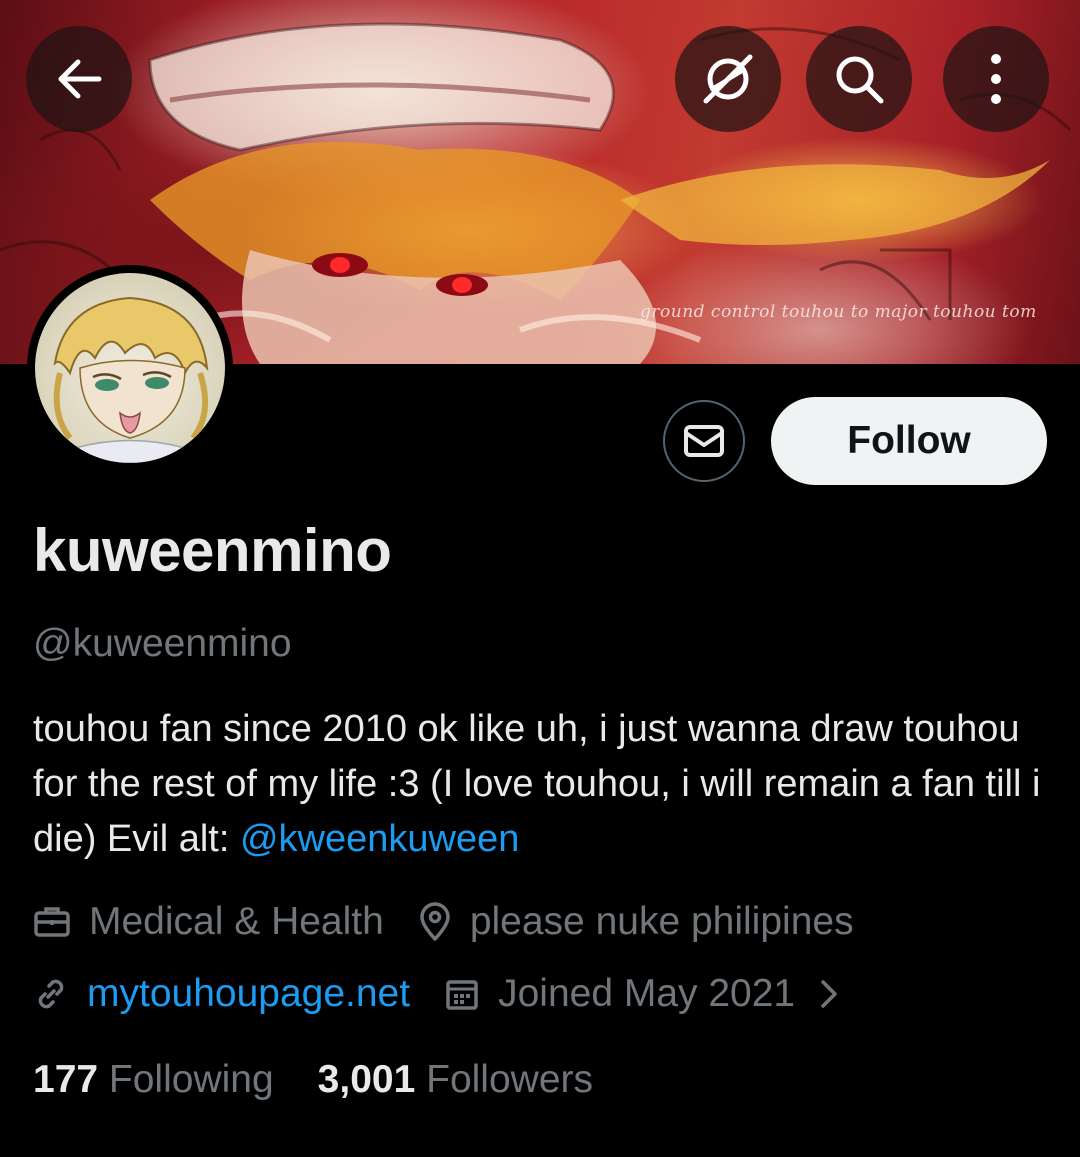  Describe the element at coordinates (191, 1079) in the screenshot. I see `following-label: Following` at that location.